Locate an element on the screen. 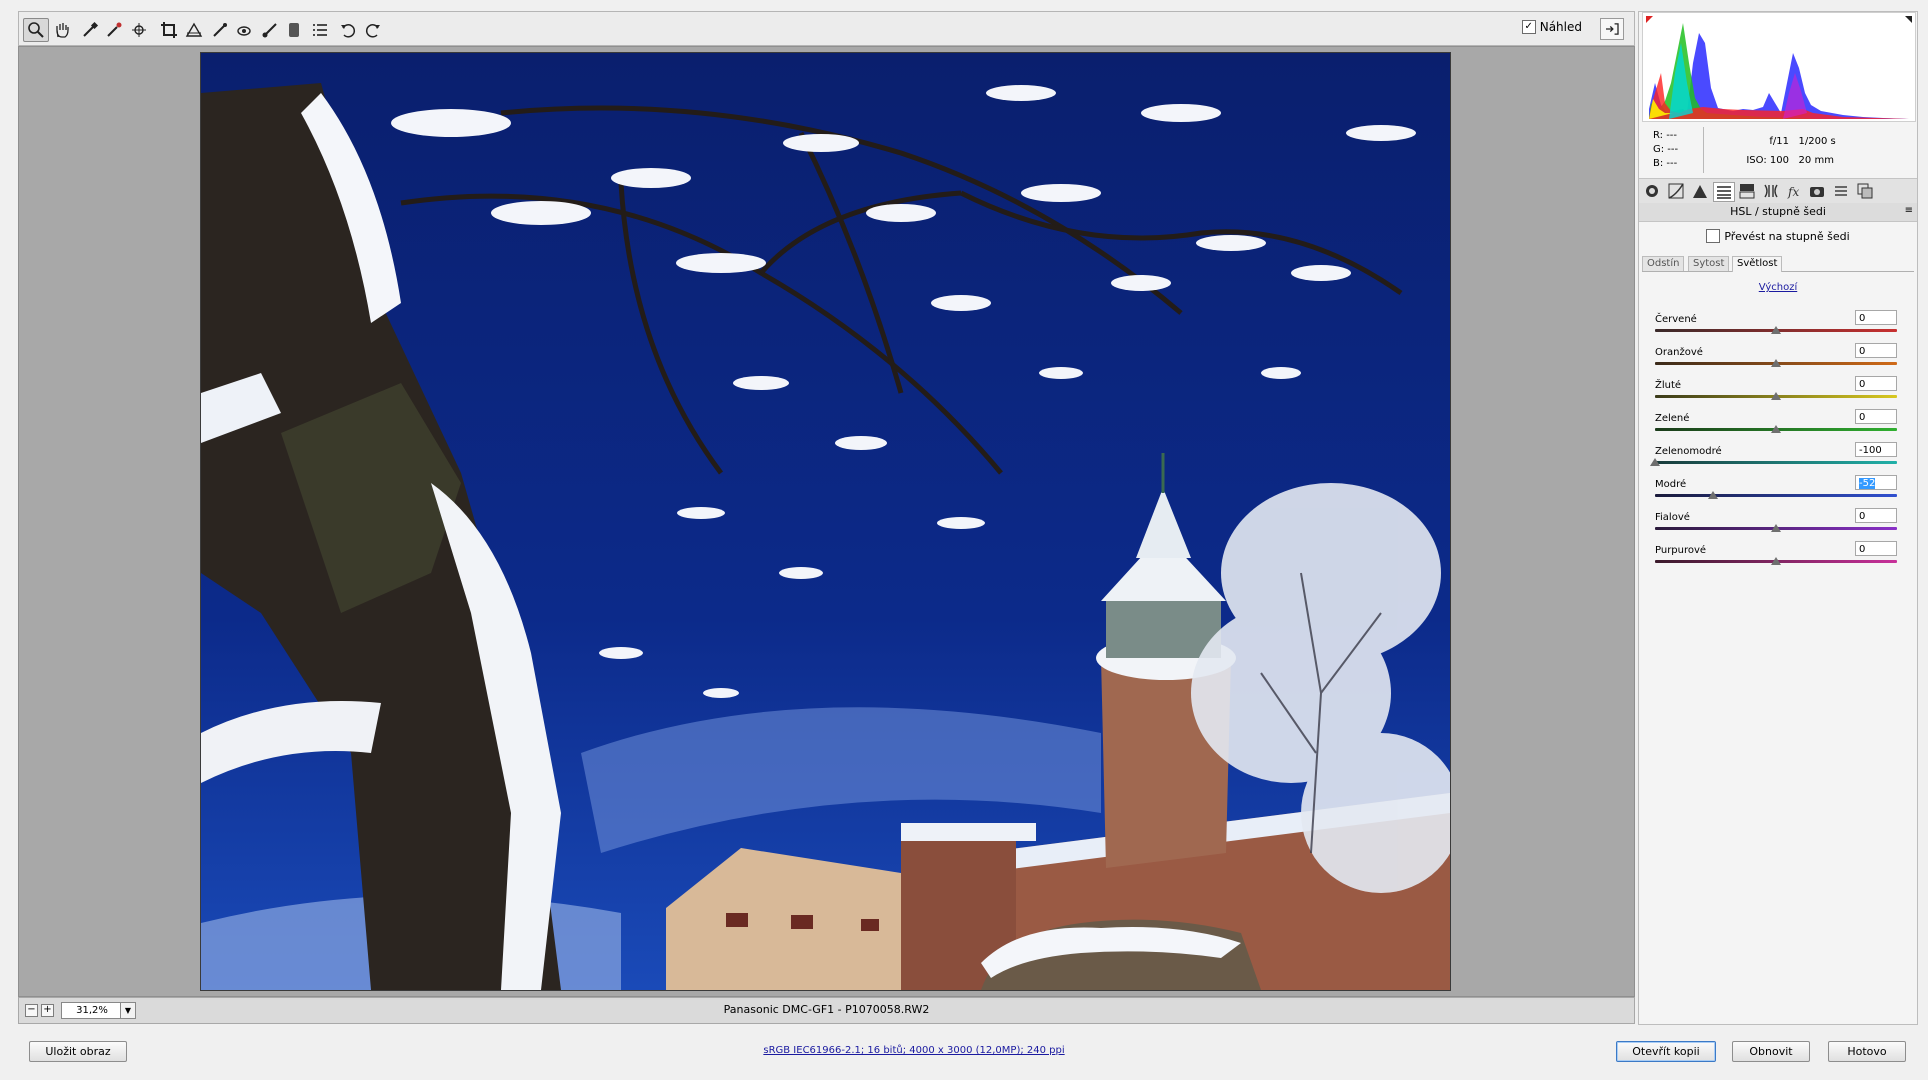 The image size is (1928, 1080). eyedropper-icon is located at coordinates (90, 30).